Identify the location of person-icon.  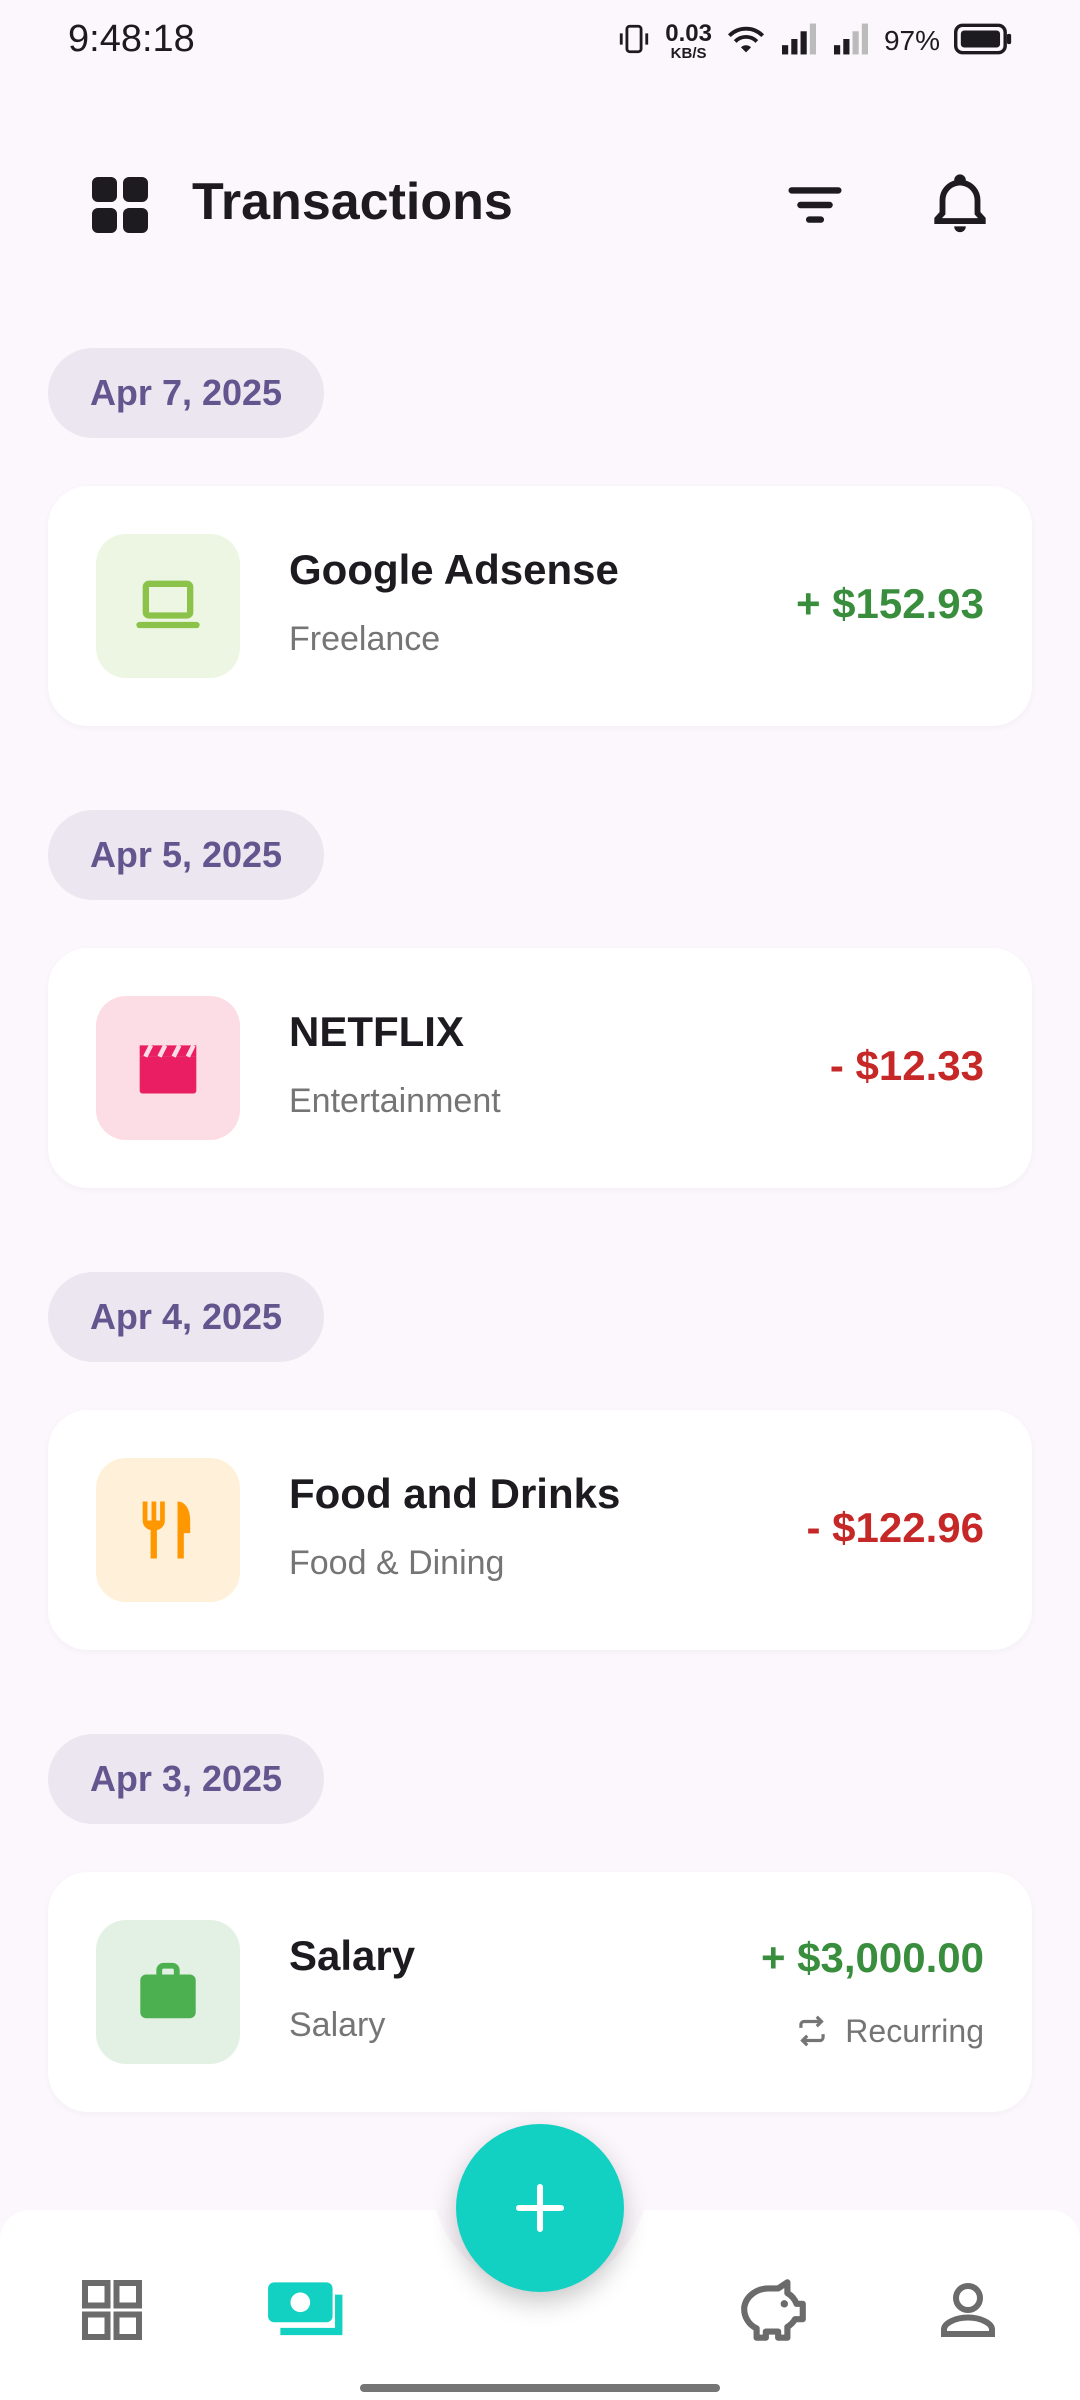
(968, 2310).